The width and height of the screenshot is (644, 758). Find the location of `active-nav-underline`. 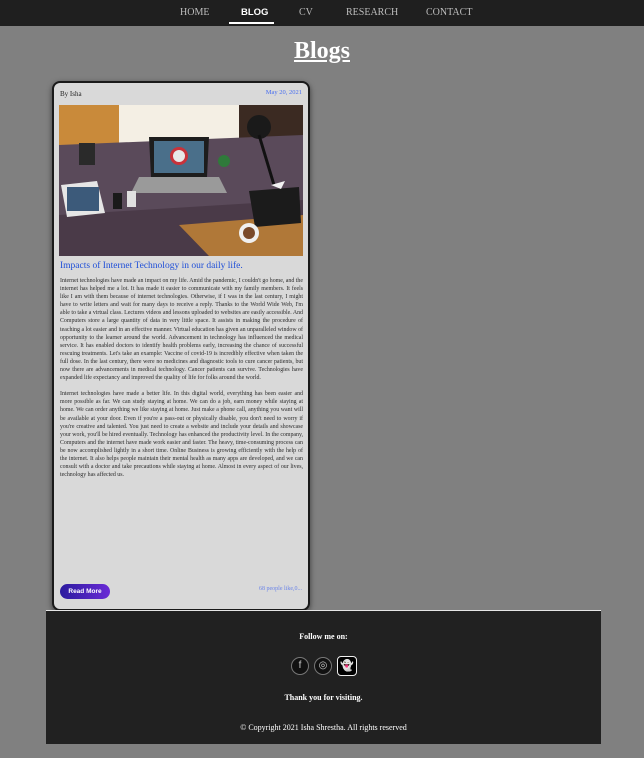

active-nav-underline is located at coordinates (251, 23).